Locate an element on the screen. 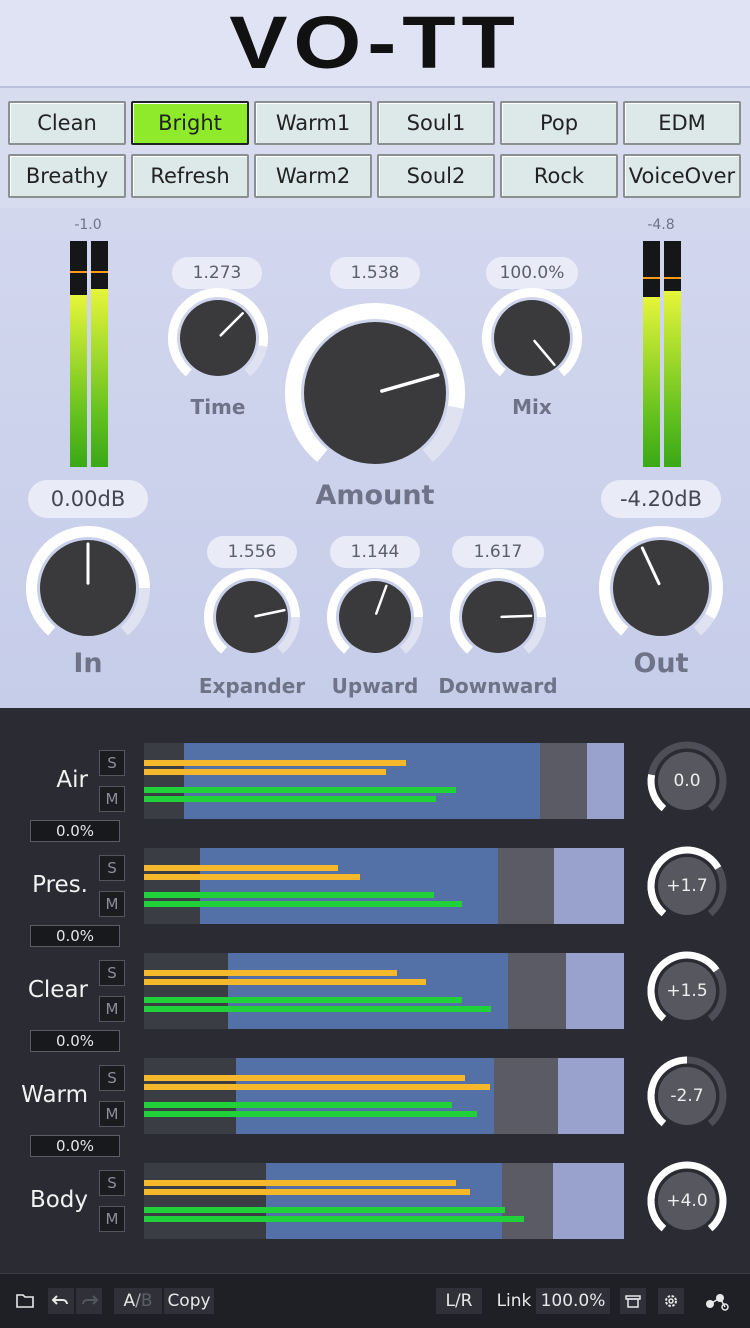 Image resolution: width=750 pixels, height=1328 pixels. input-peak-value: -1.0 is located at coordinates (88, 225).